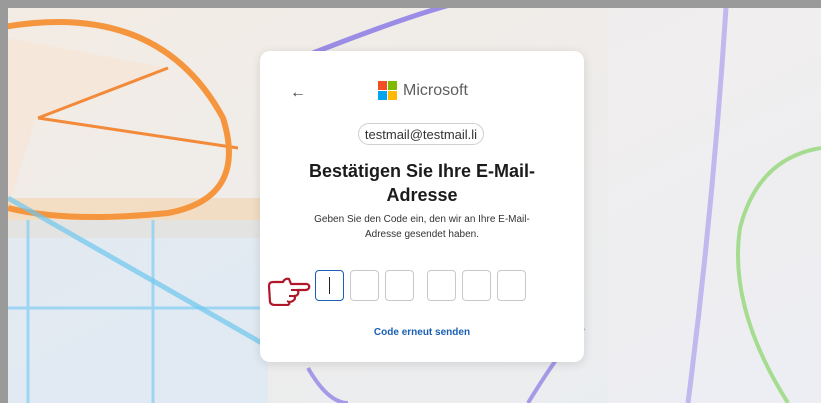  I want to click on email-identity-pill: testmail@testmail.li, so click(421, 134).